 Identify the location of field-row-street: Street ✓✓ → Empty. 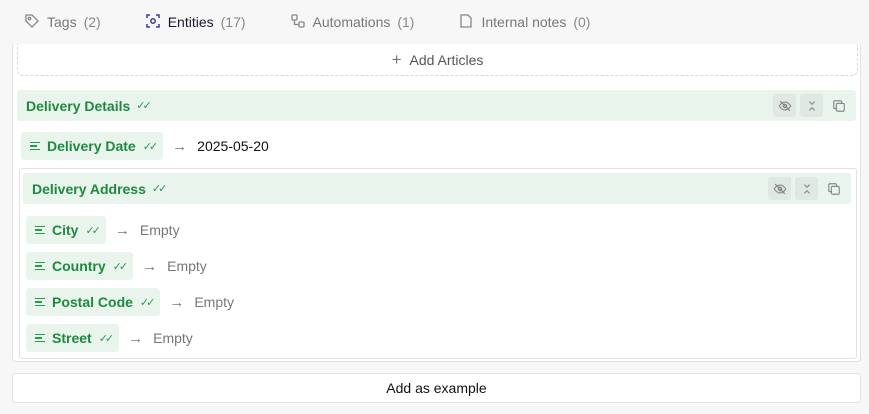
(109, 338).